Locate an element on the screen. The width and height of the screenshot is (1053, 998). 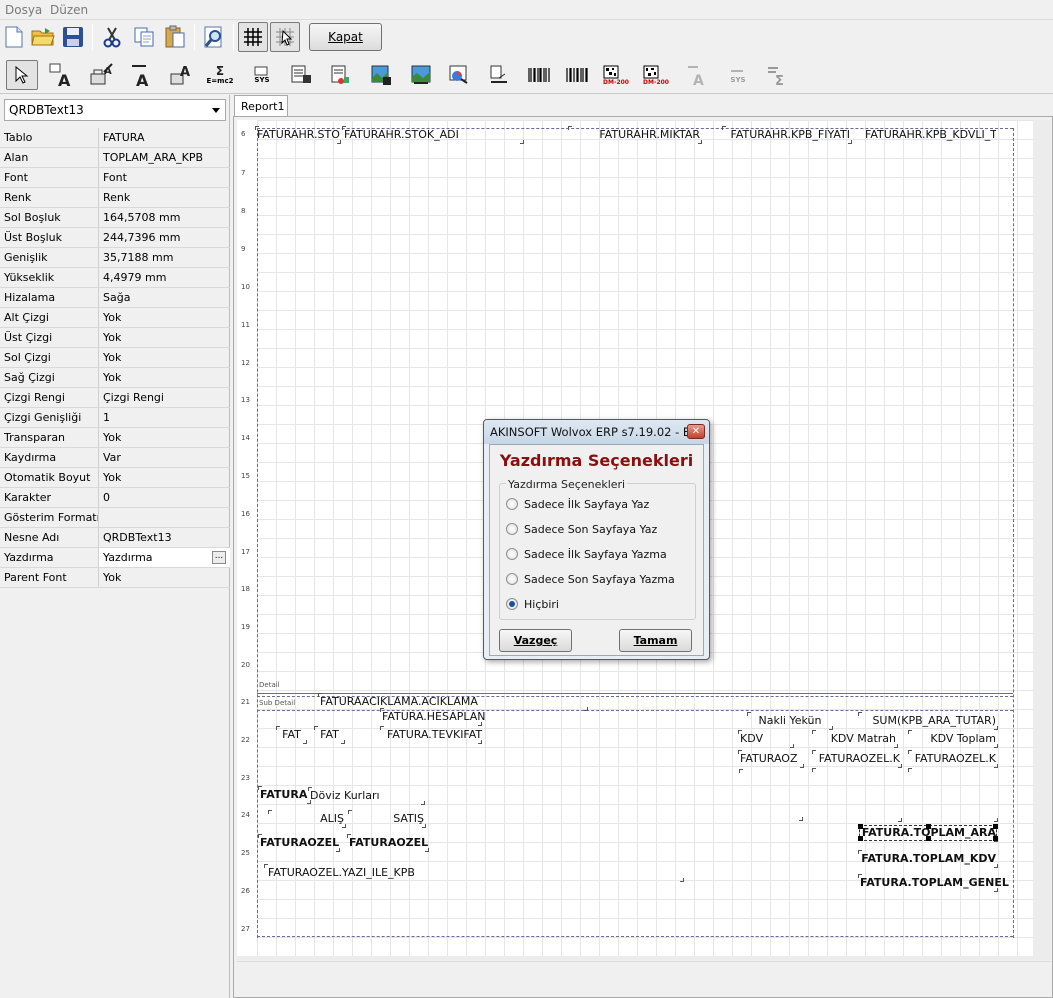
component-select: QRDBText13 is located at coordinates (115, 110).